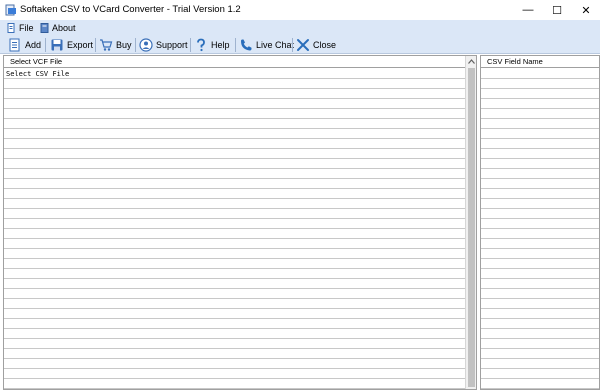 The width and height of the screenshot is (600, 390). Describe the element at coordinates (37, 74) in the screenshot. I see `list-item: Select CSV File` at that location.